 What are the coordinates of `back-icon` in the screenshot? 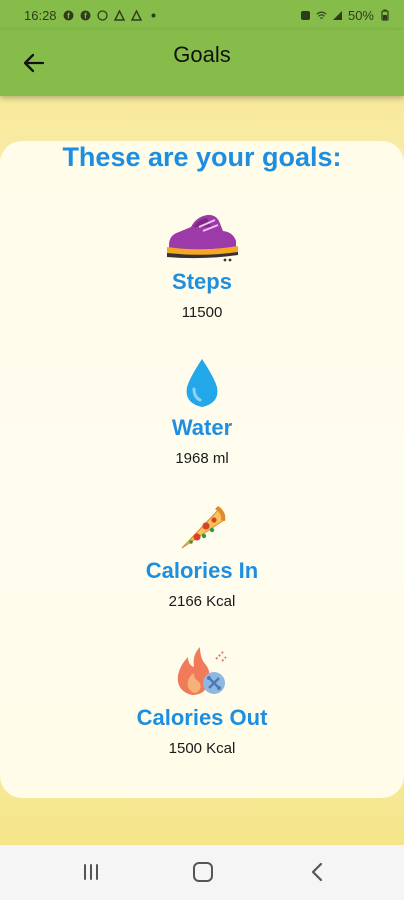 It's located at (317, 872).